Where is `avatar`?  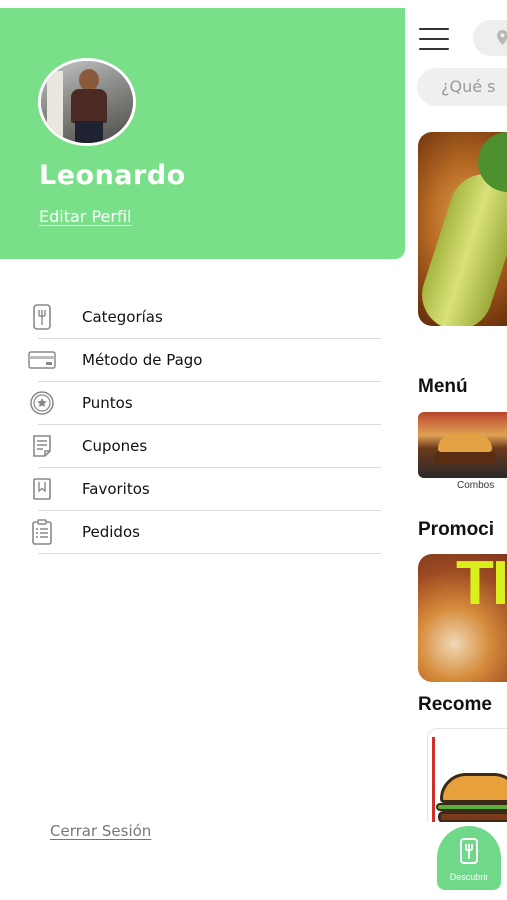 avatar is located at coordinates (87, 102).